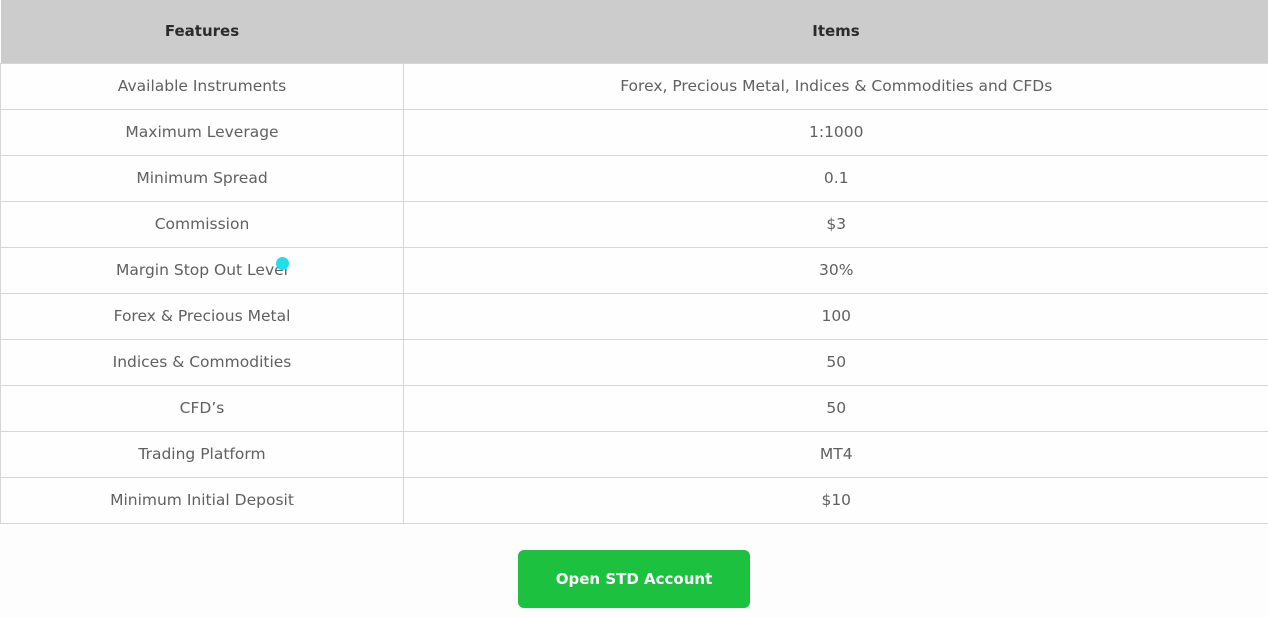 The height and width of the screenshot is (618, 1268). What do you see at coordinates (202, 362) in the screenshot?
I see `feature-cell: Indices & Commodities` at bounding box center [202, 362].